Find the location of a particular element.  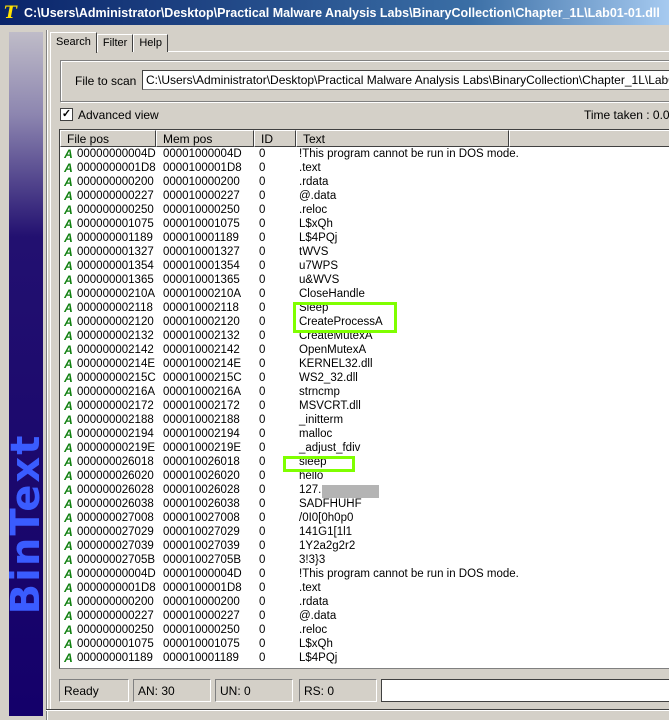

table-row: A 00000000210A 00001000210A 0 CloseHandle is located at coordinates (364, 294).